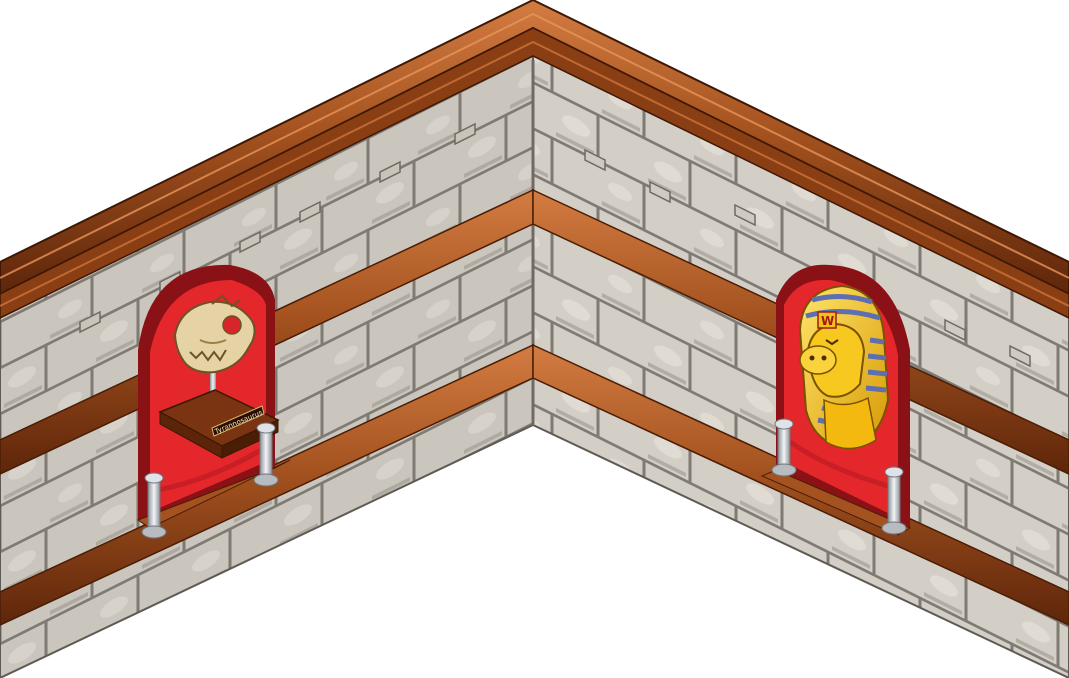 The image size is (1069, 678). I want to click on pharaoh-bust-exhibit: W, so click(844, 367).